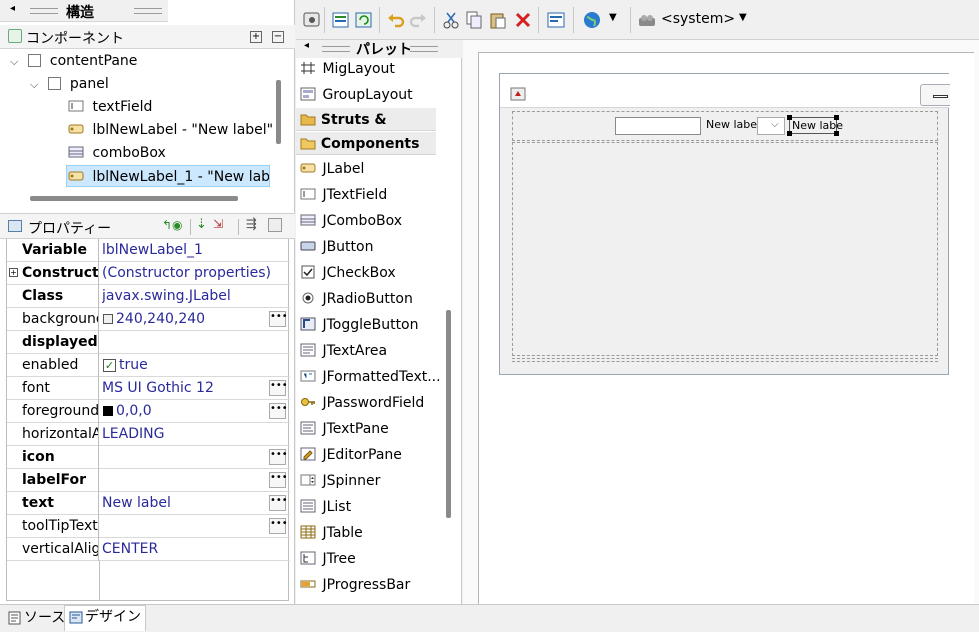 Image resolution: width=979 pixels, height=632 pixels. What do you see at coordinates (34, 618) in the screenshot?
I see `tab-source: ソース` at bounding box center [34, 618].